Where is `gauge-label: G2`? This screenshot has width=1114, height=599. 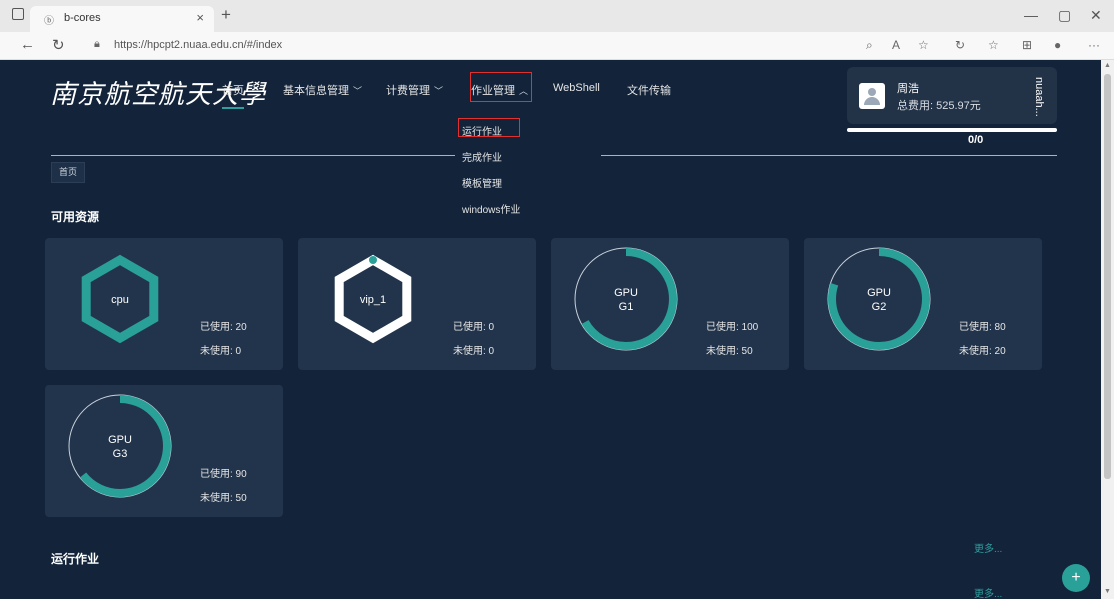 gauge-label: G2 is located at coordinates (879, 307).